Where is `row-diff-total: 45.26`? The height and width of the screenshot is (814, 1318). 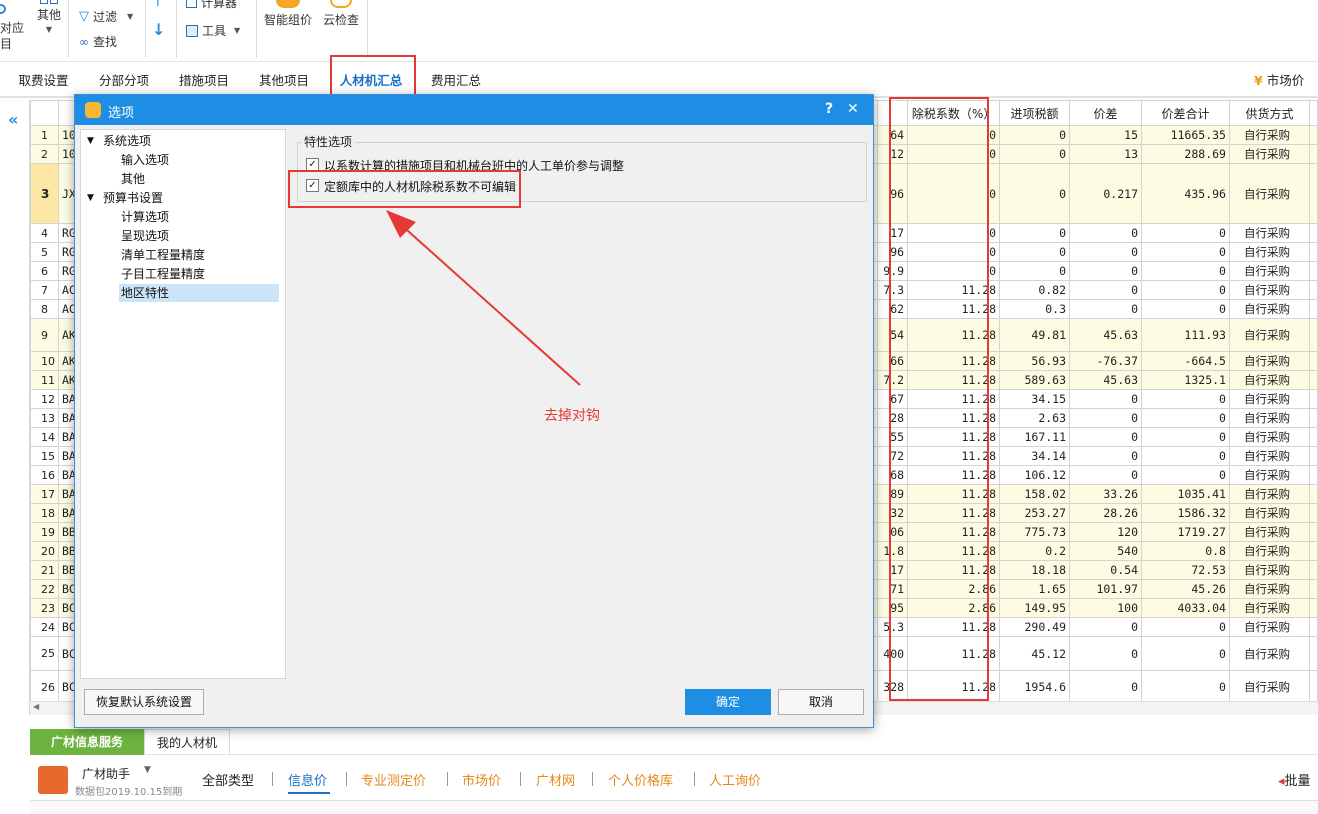 row-diff-total: 45.26 is located at coordinates (1185, 589).